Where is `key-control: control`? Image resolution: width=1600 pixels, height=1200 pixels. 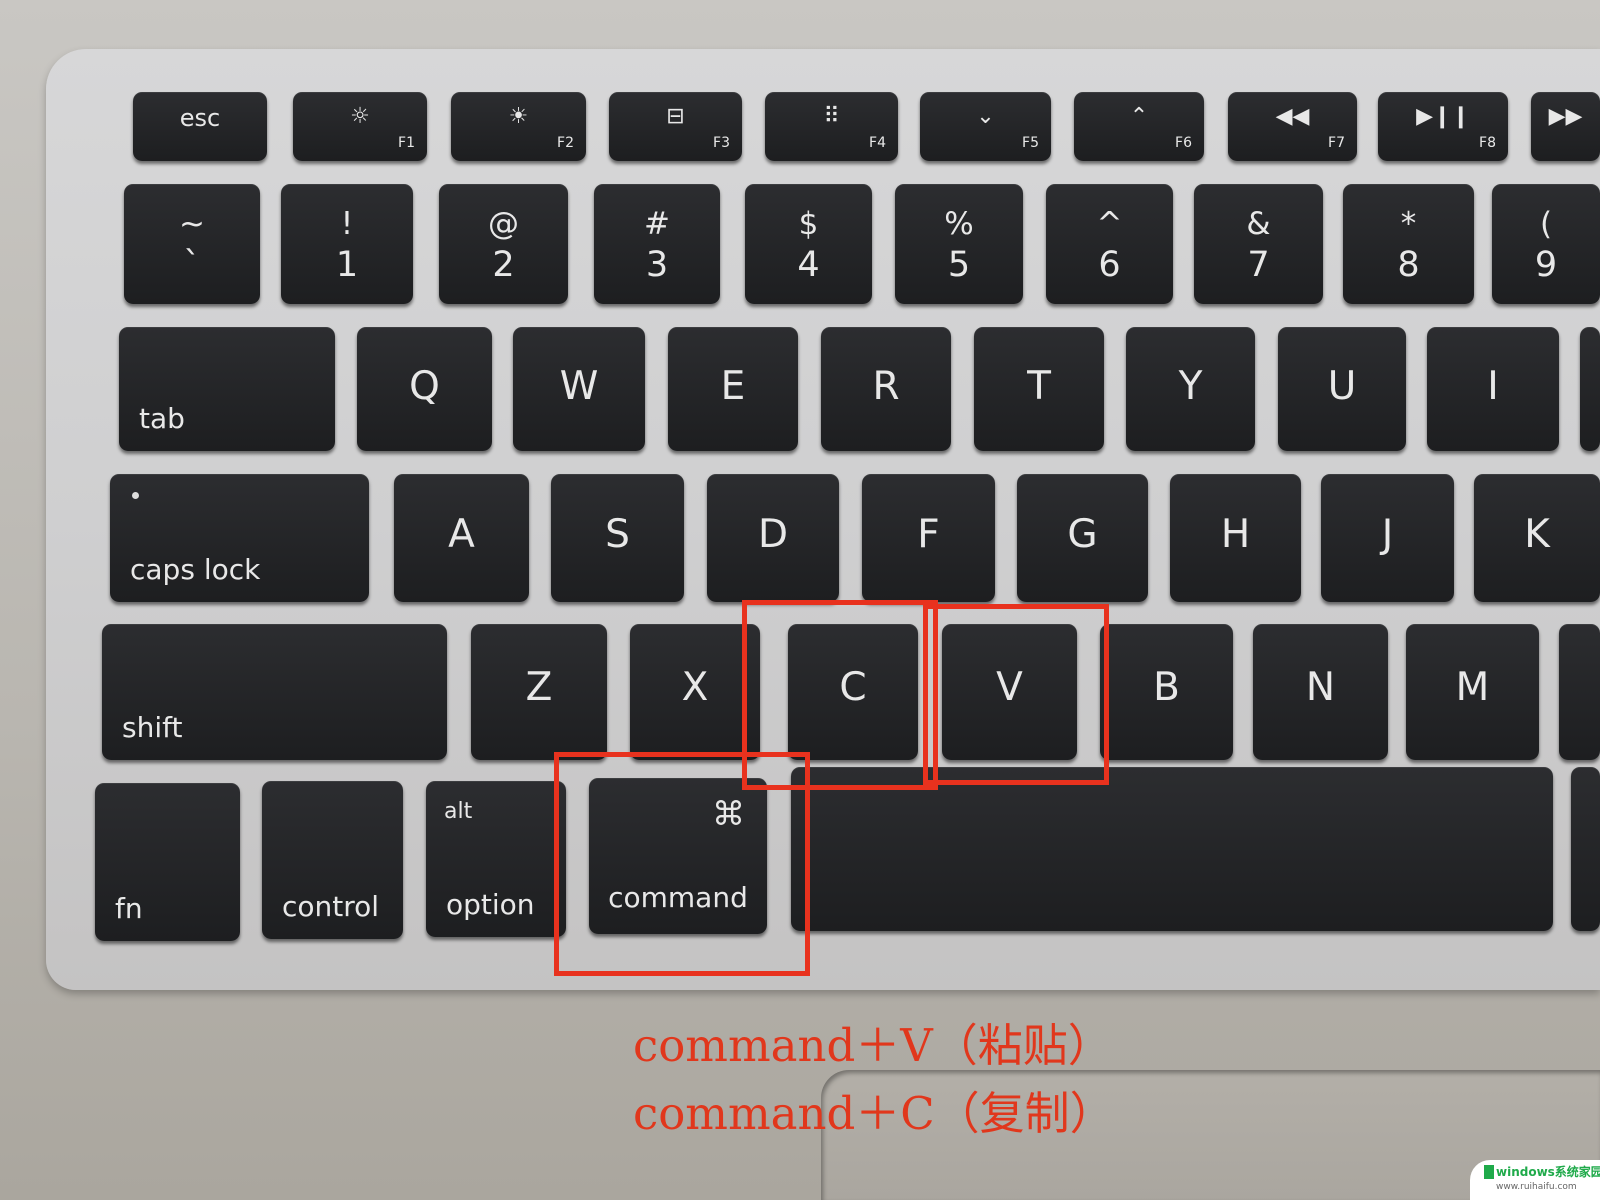
key-control: control is located at coordinates (332, 860).